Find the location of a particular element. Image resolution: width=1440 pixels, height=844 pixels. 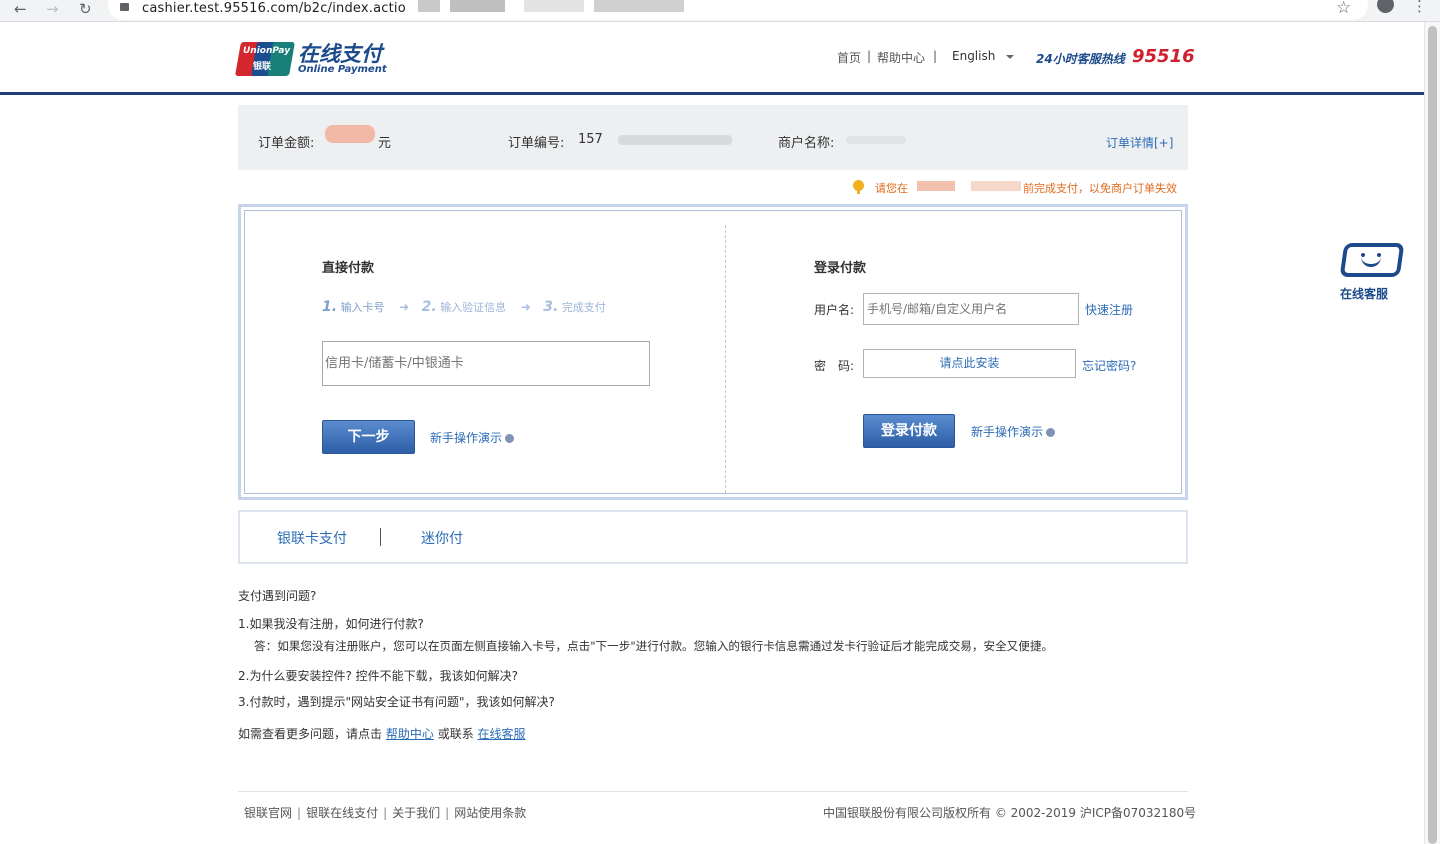

footer-divider is located at coordinates (713, 791).